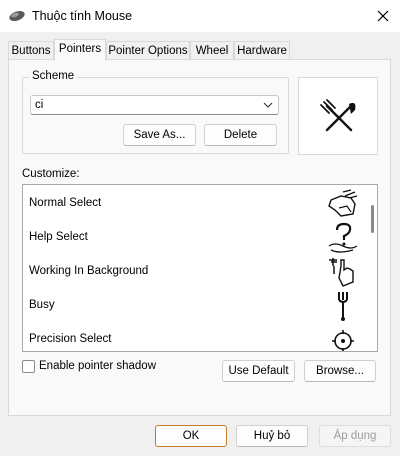 This screenshot has width=400, height=456. Describe the element at coordinates (195, 337) in the screenshot. I see `list-item: Precision Select` at that location.